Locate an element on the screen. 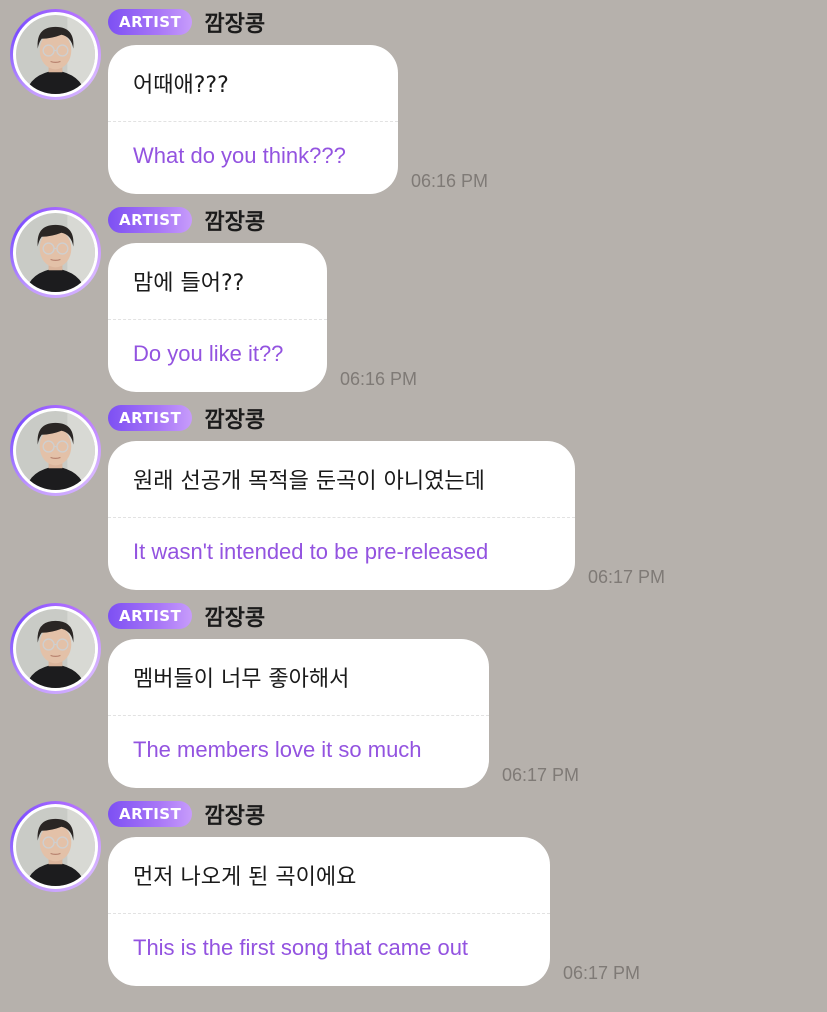 This screenshot has width=827, height=1012. original-text: 어때애??? is located at coordinates (181, 85).